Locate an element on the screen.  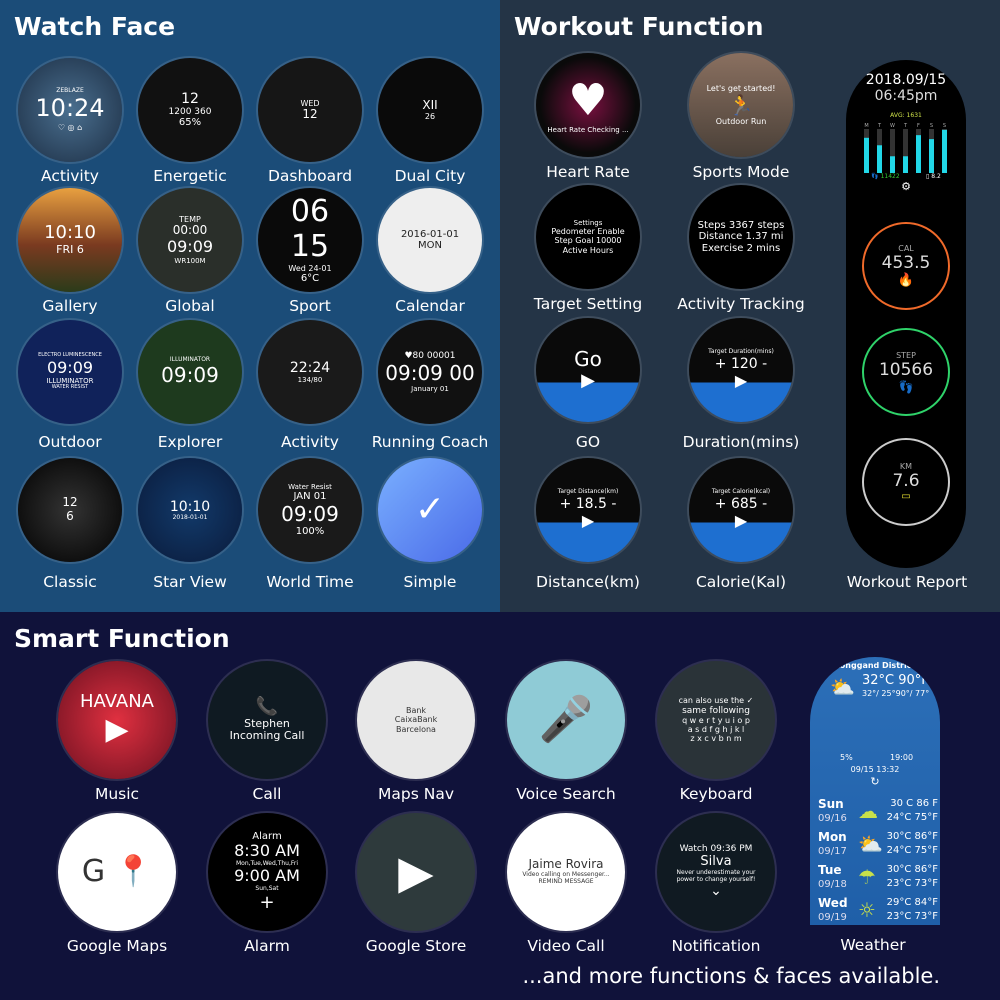
label-simple: Simple is located at coordinates (430, 582).